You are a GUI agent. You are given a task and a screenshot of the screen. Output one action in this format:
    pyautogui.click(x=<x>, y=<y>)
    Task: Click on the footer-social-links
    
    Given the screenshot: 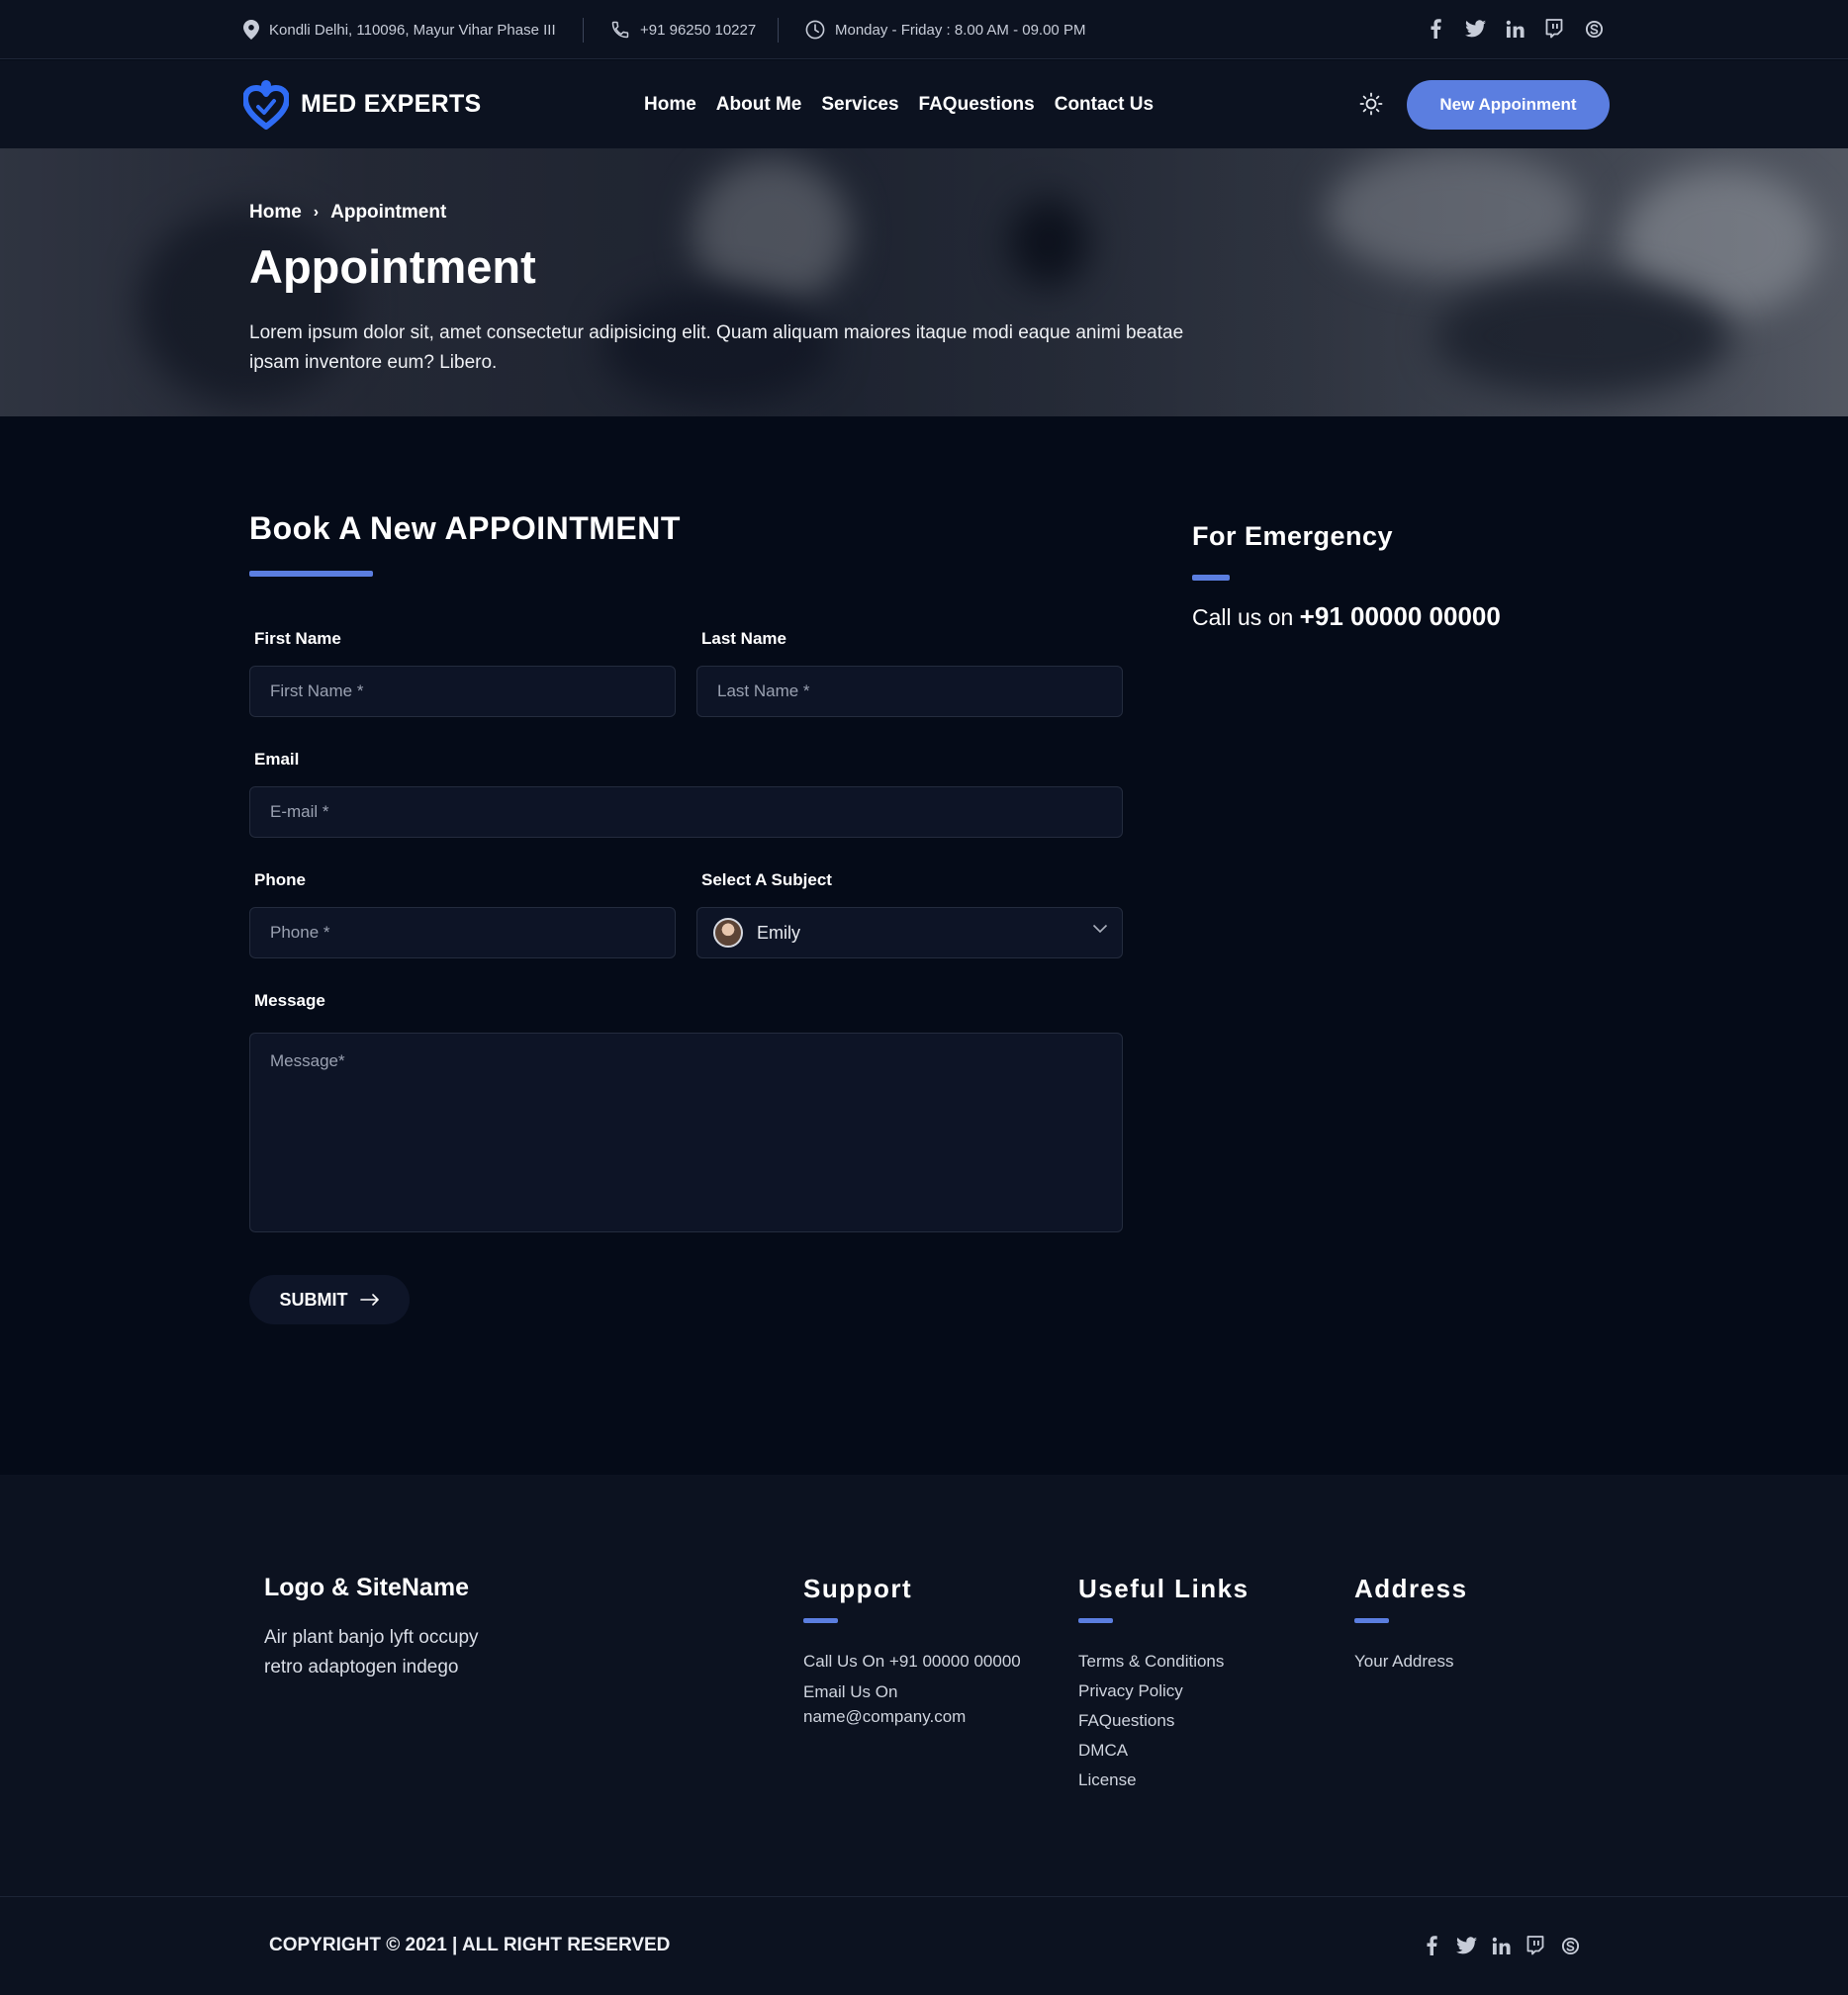 What is the action you would take?
    pyautogui.click(x=1501, y=1946)
    